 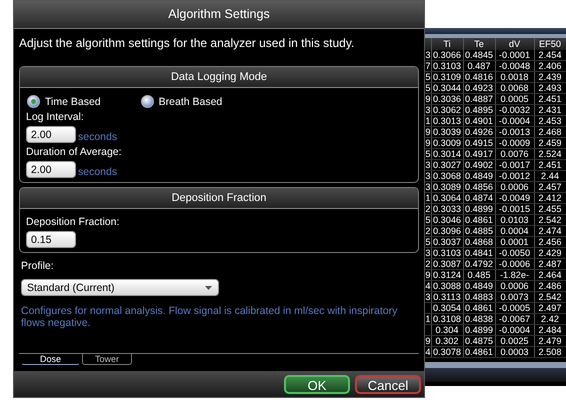 What do you see at coordinates (447, 154) in the screenshot?
I see `table-cell: 0.3014` at bounding box center [447, 154].